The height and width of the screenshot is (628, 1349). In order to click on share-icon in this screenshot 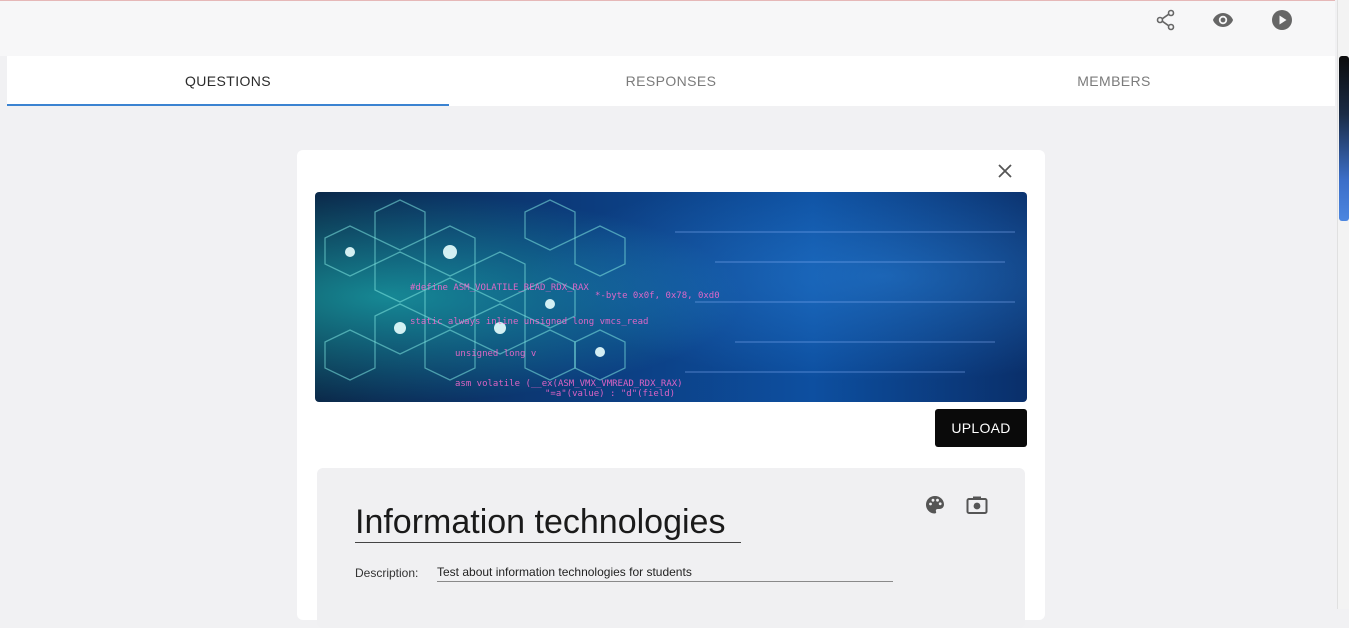, I will do `click(1166, 20)`.